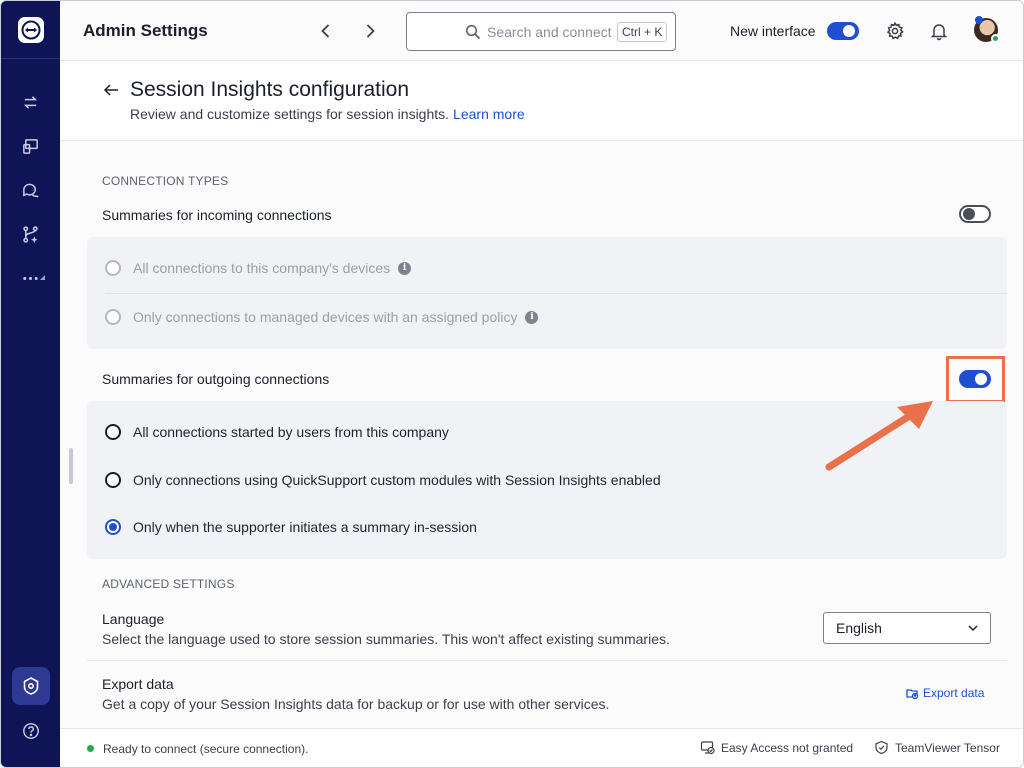 The image size is (1024, 768). Describe the element at coordinates (269, 89) in the screenshot. I see `page-title: Session Insights configuration` at that location.